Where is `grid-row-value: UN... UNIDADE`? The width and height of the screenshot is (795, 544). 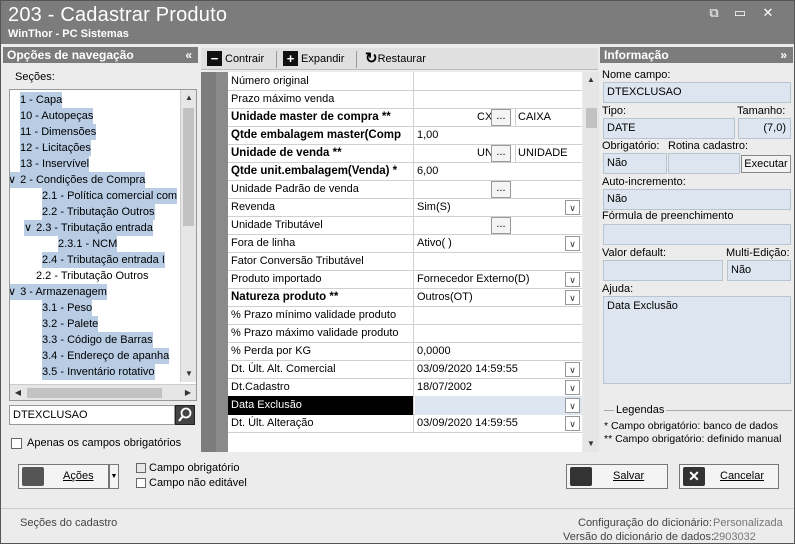 grid-row-value: UN... UNIDADE is located at coordinates (498, 153).